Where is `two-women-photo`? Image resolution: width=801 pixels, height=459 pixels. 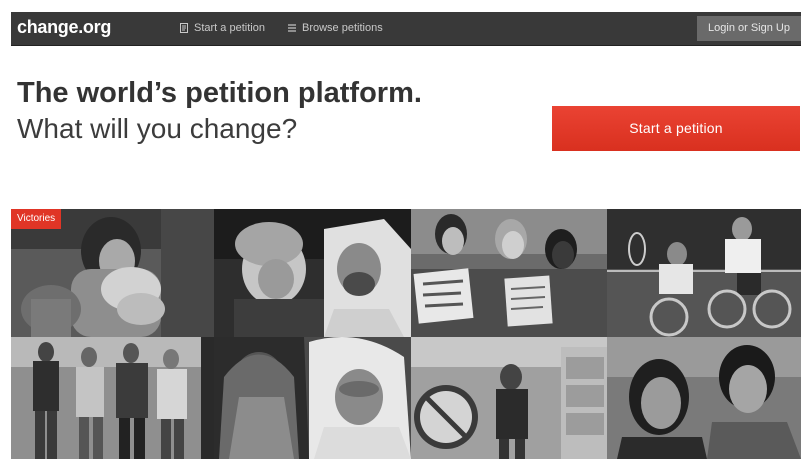
two-women-photo is located at coordinates (704, 398).